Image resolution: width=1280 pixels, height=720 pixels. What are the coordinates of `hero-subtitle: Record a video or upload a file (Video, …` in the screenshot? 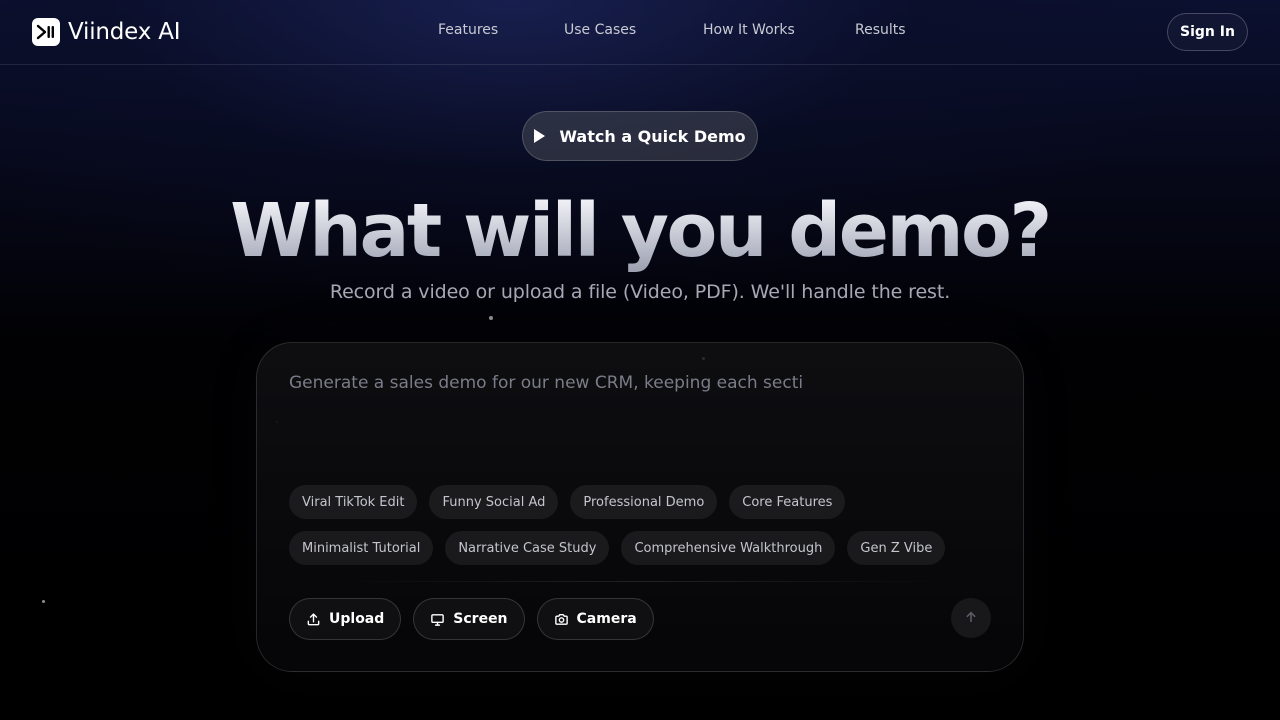 It's located at (640, 292).